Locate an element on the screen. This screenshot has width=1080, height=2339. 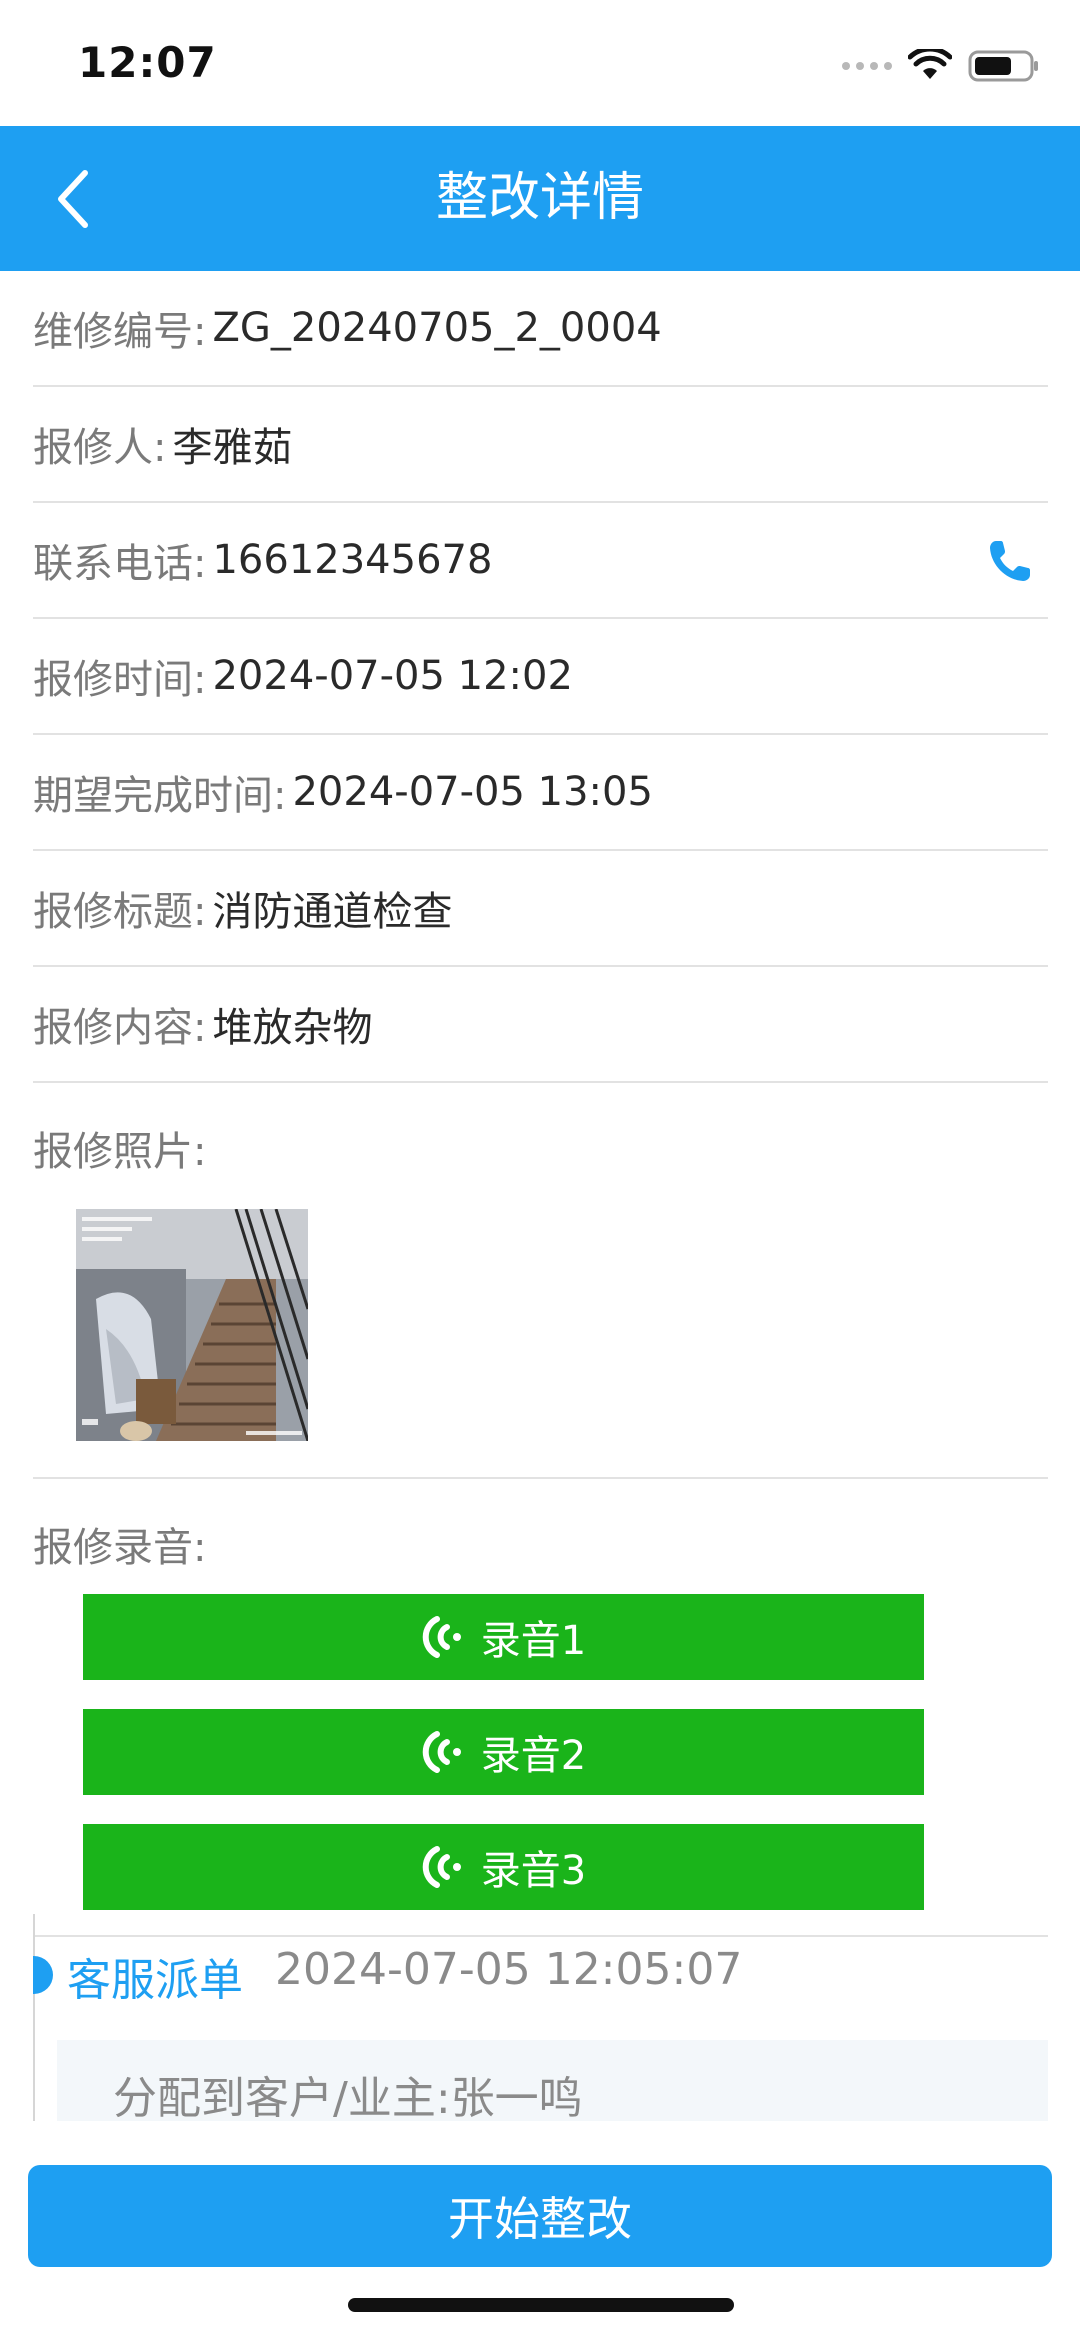
timeline-type: 客服派单 is located at coordinates (155, 1980).